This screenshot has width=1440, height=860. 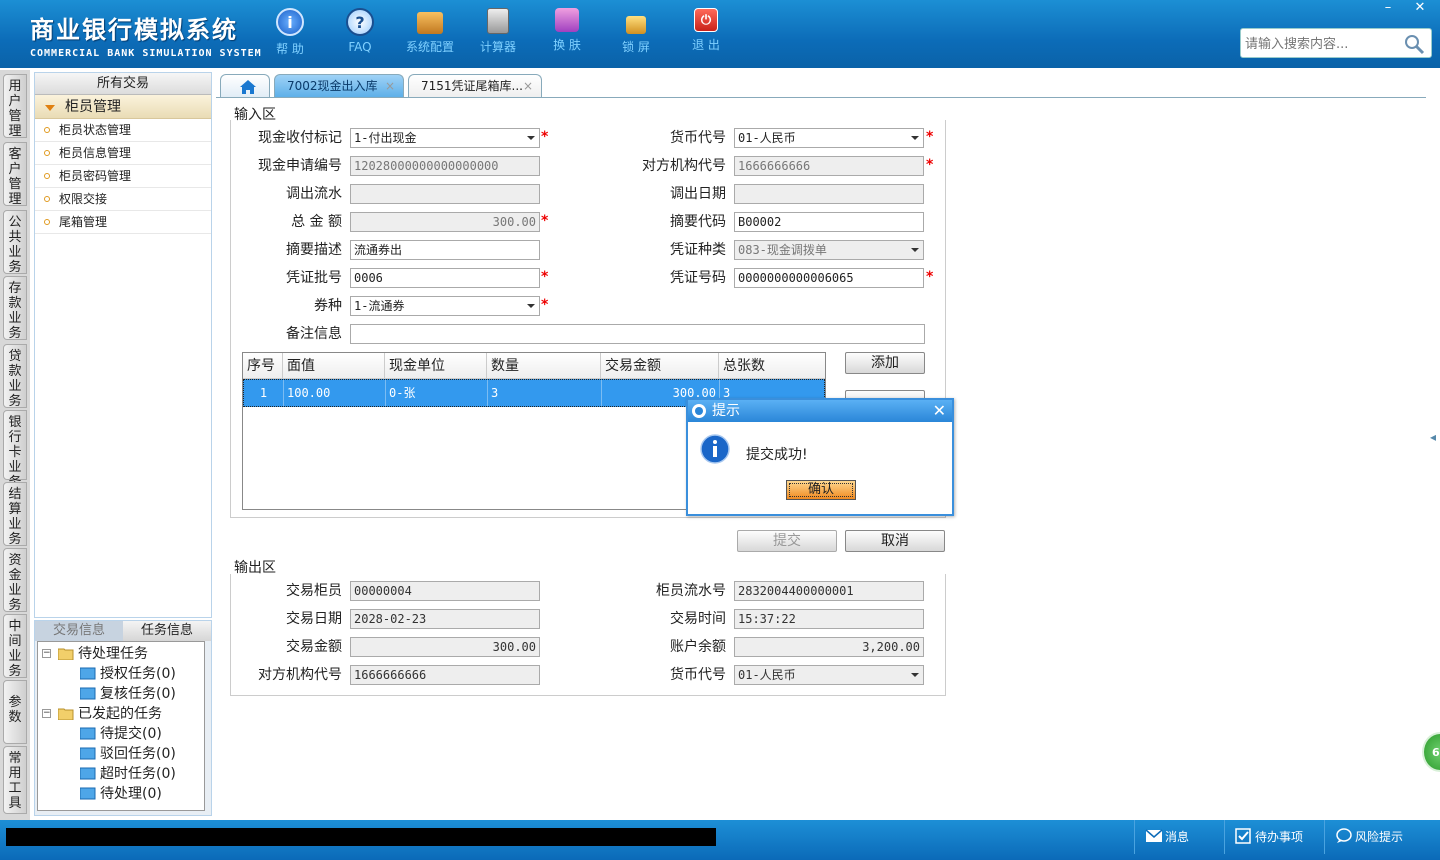 I want to click on minimize-button: –, so click(x=1388, y=9).